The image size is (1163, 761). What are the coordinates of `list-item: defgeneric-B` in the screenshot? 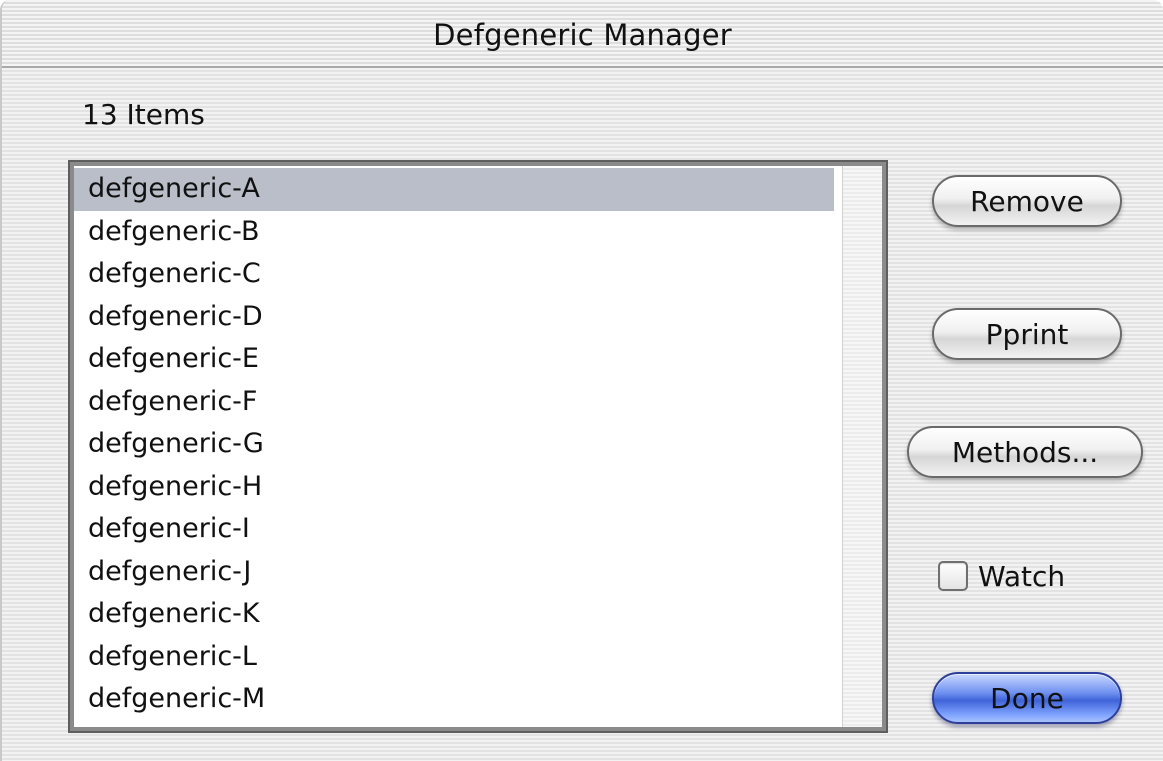 It's located at (454, 232).